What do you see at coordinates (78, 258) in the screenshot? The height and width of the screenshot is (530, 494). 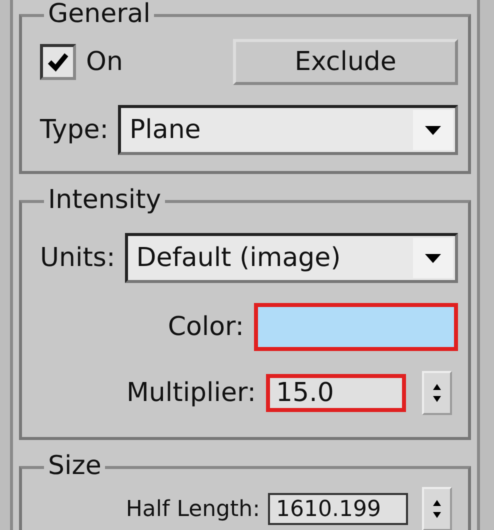 I see `field-label: Units:` at bounding box center [78, 258].